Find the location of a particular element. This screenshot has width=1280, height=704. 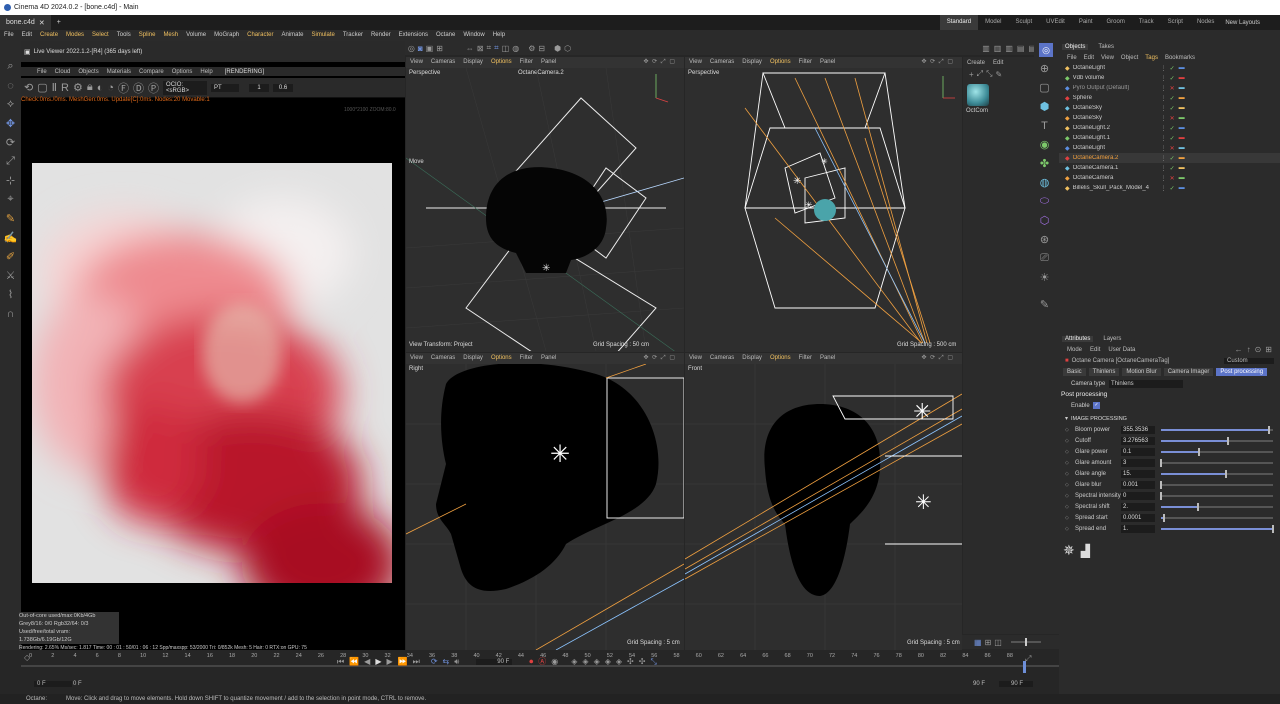

mograph-icon: ✤ is located at coordinates (1044, 163).